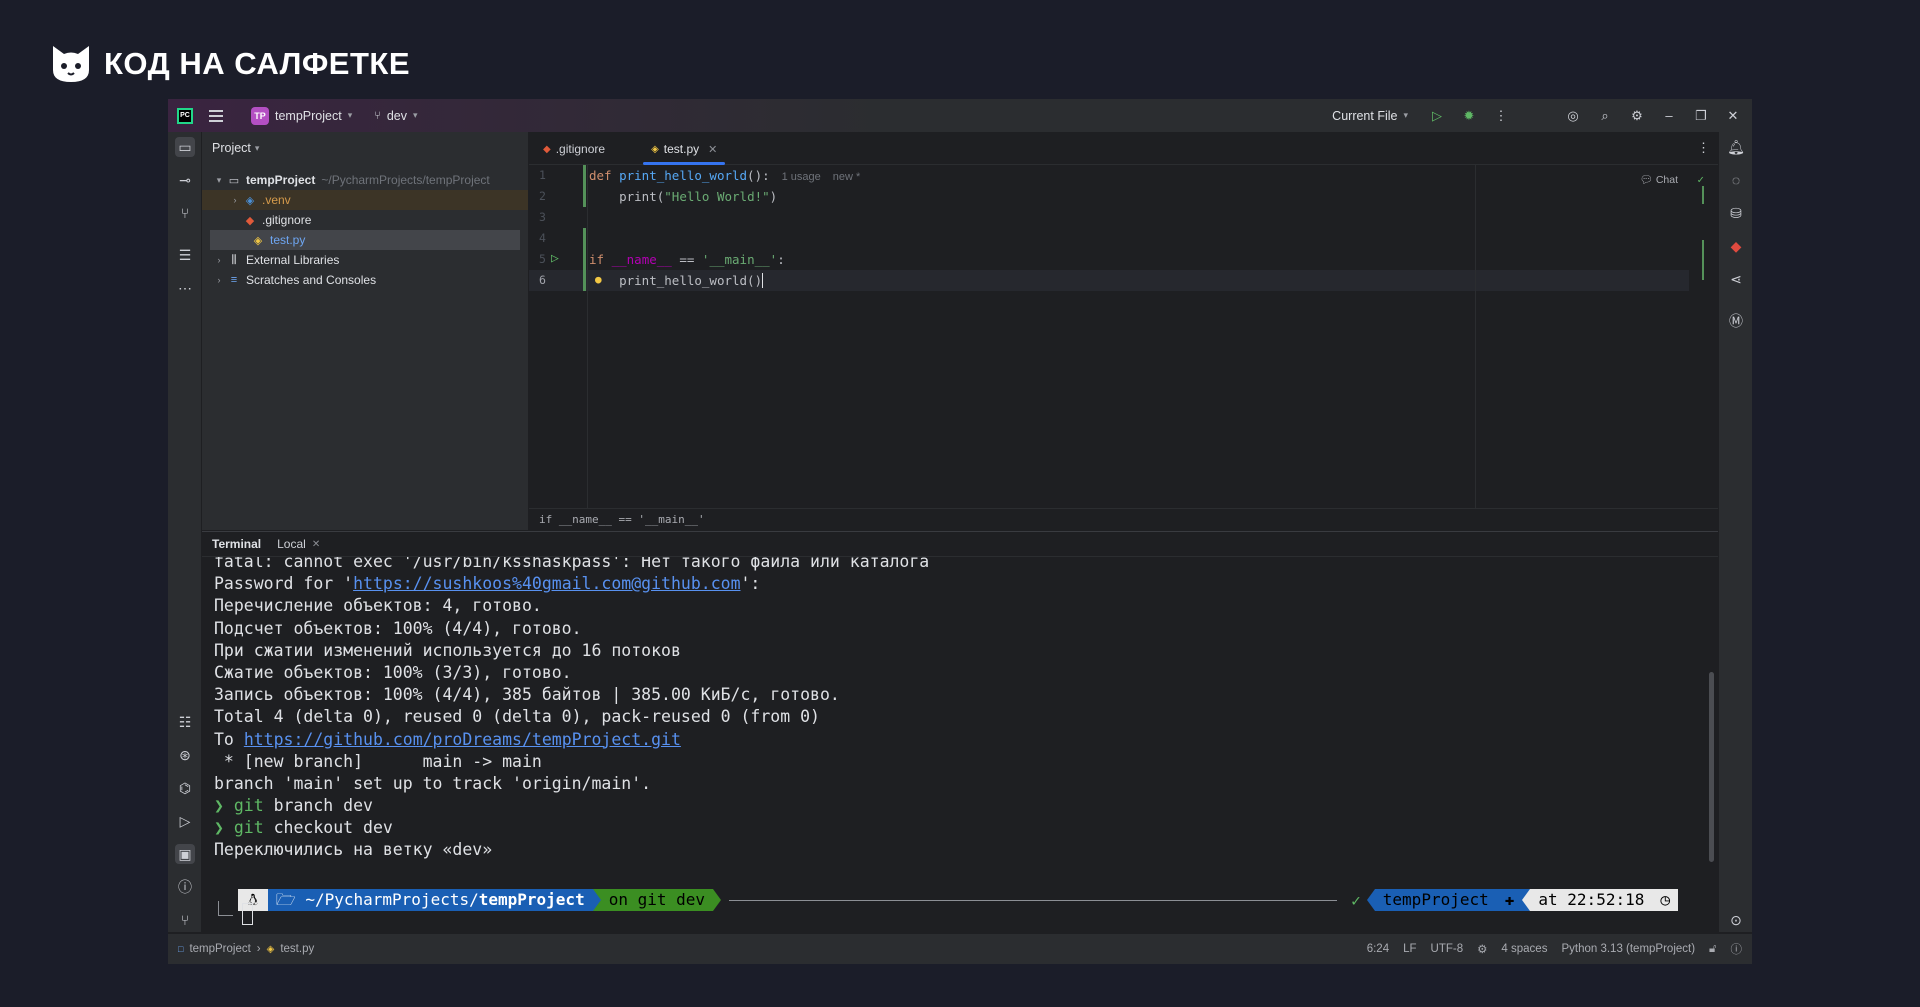 The width and height of the screenshot is (1920, 1007). What do you see at coordinates (1637, 116) in the screenshot?
I see `settings-icon: ⚙` at bounding box center [1637, 116].